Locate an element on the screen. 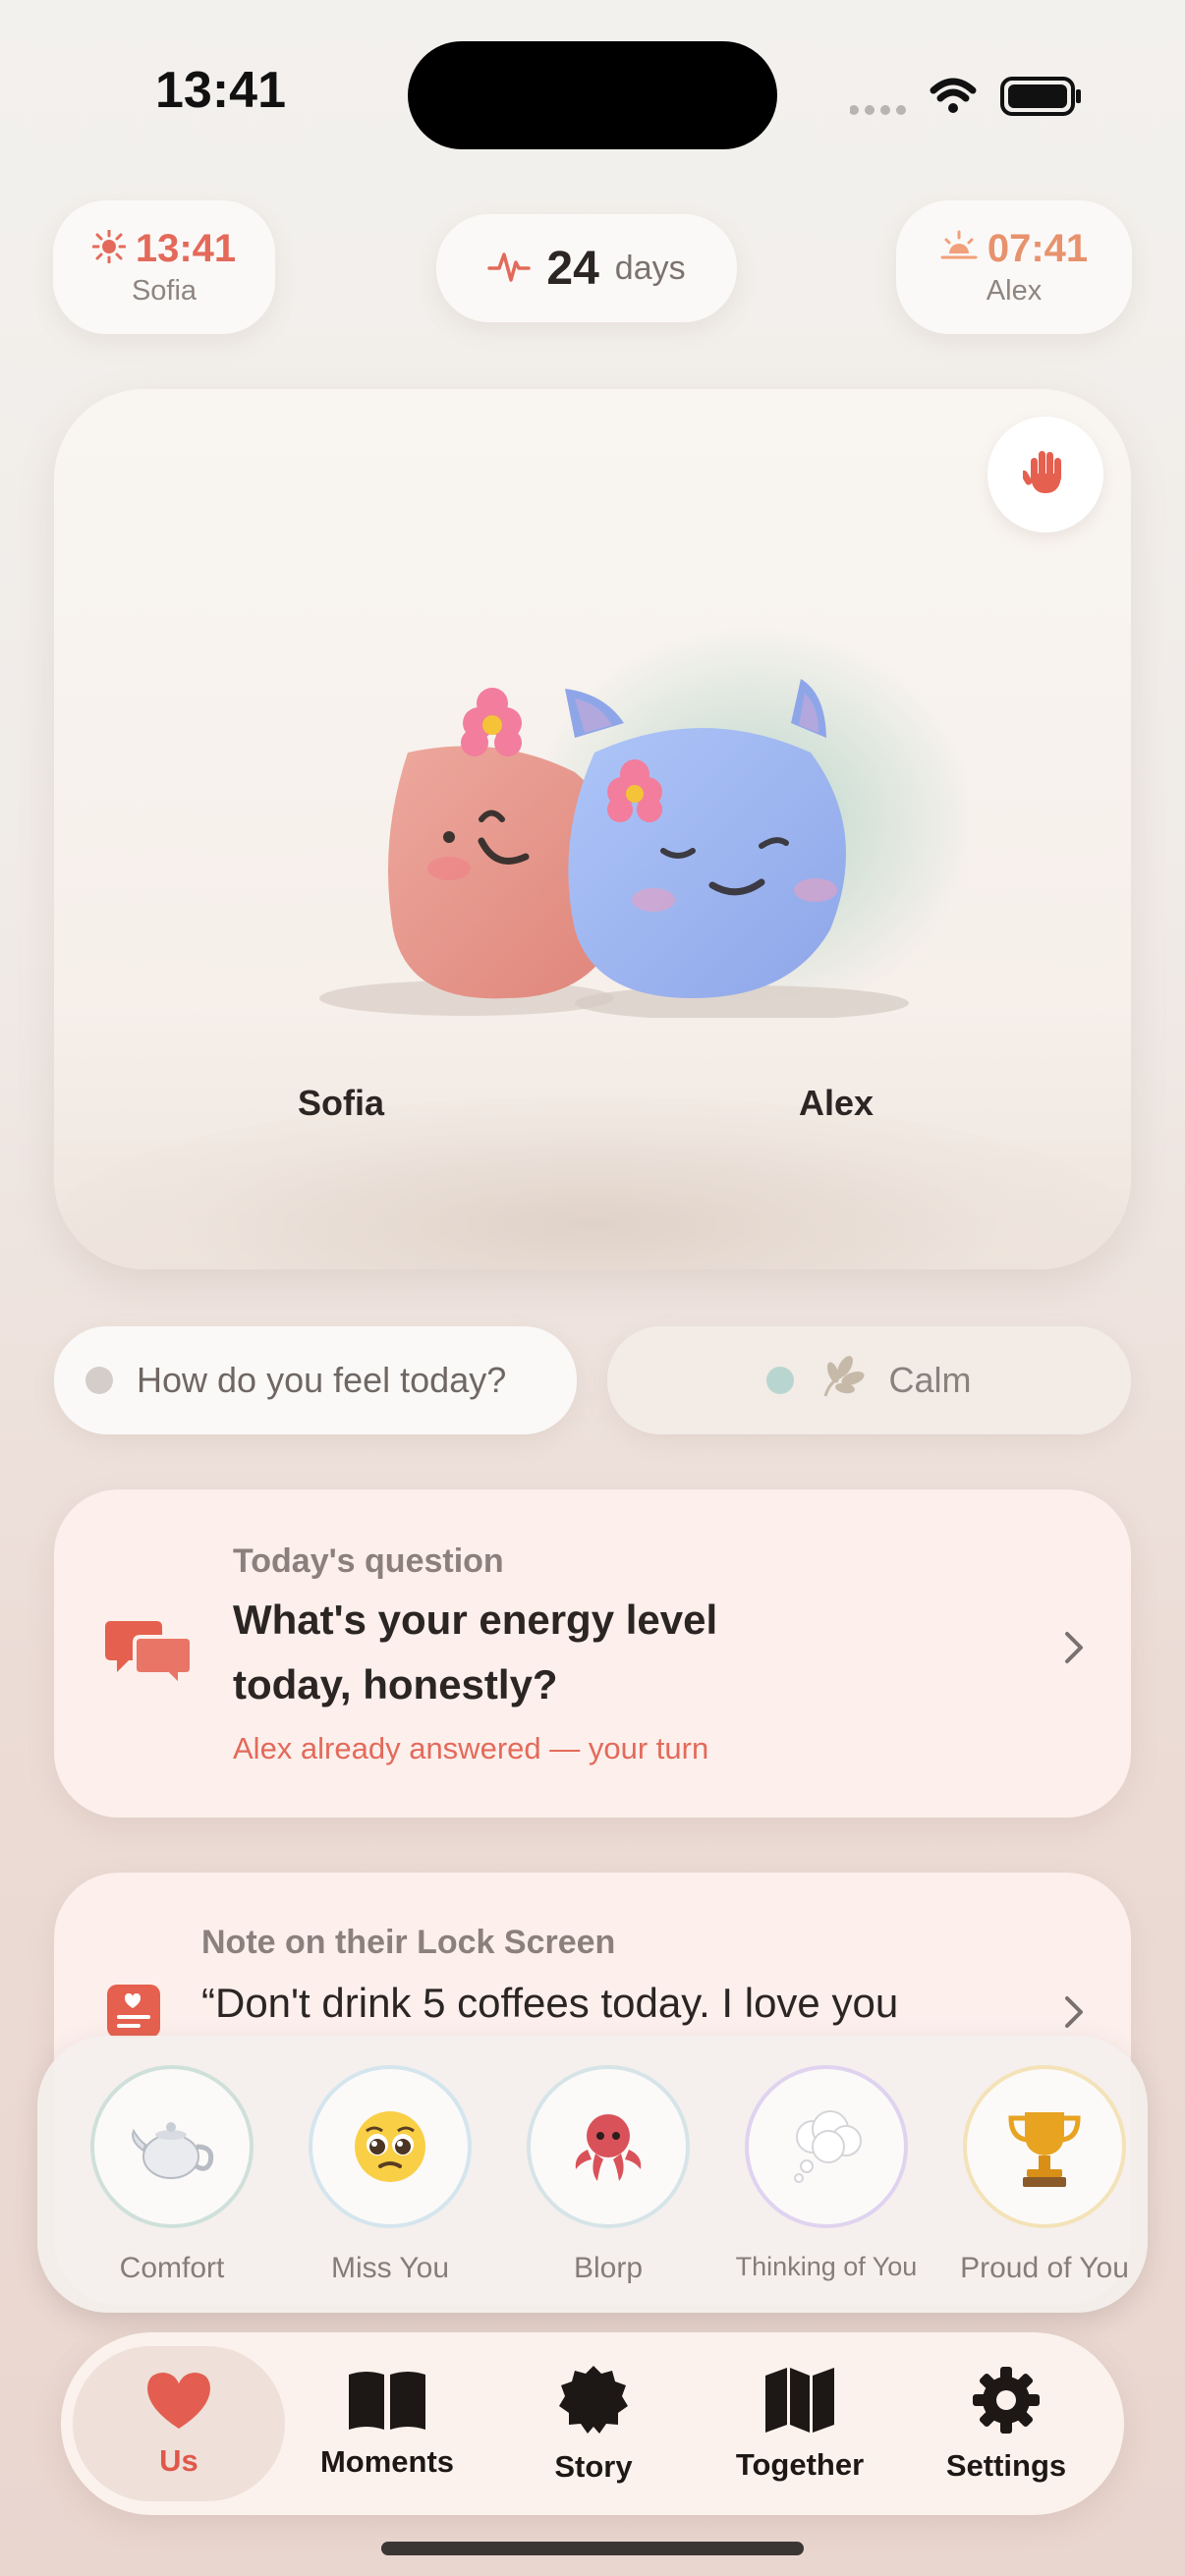  teapot-icon is located at coordinates (172, 2146).